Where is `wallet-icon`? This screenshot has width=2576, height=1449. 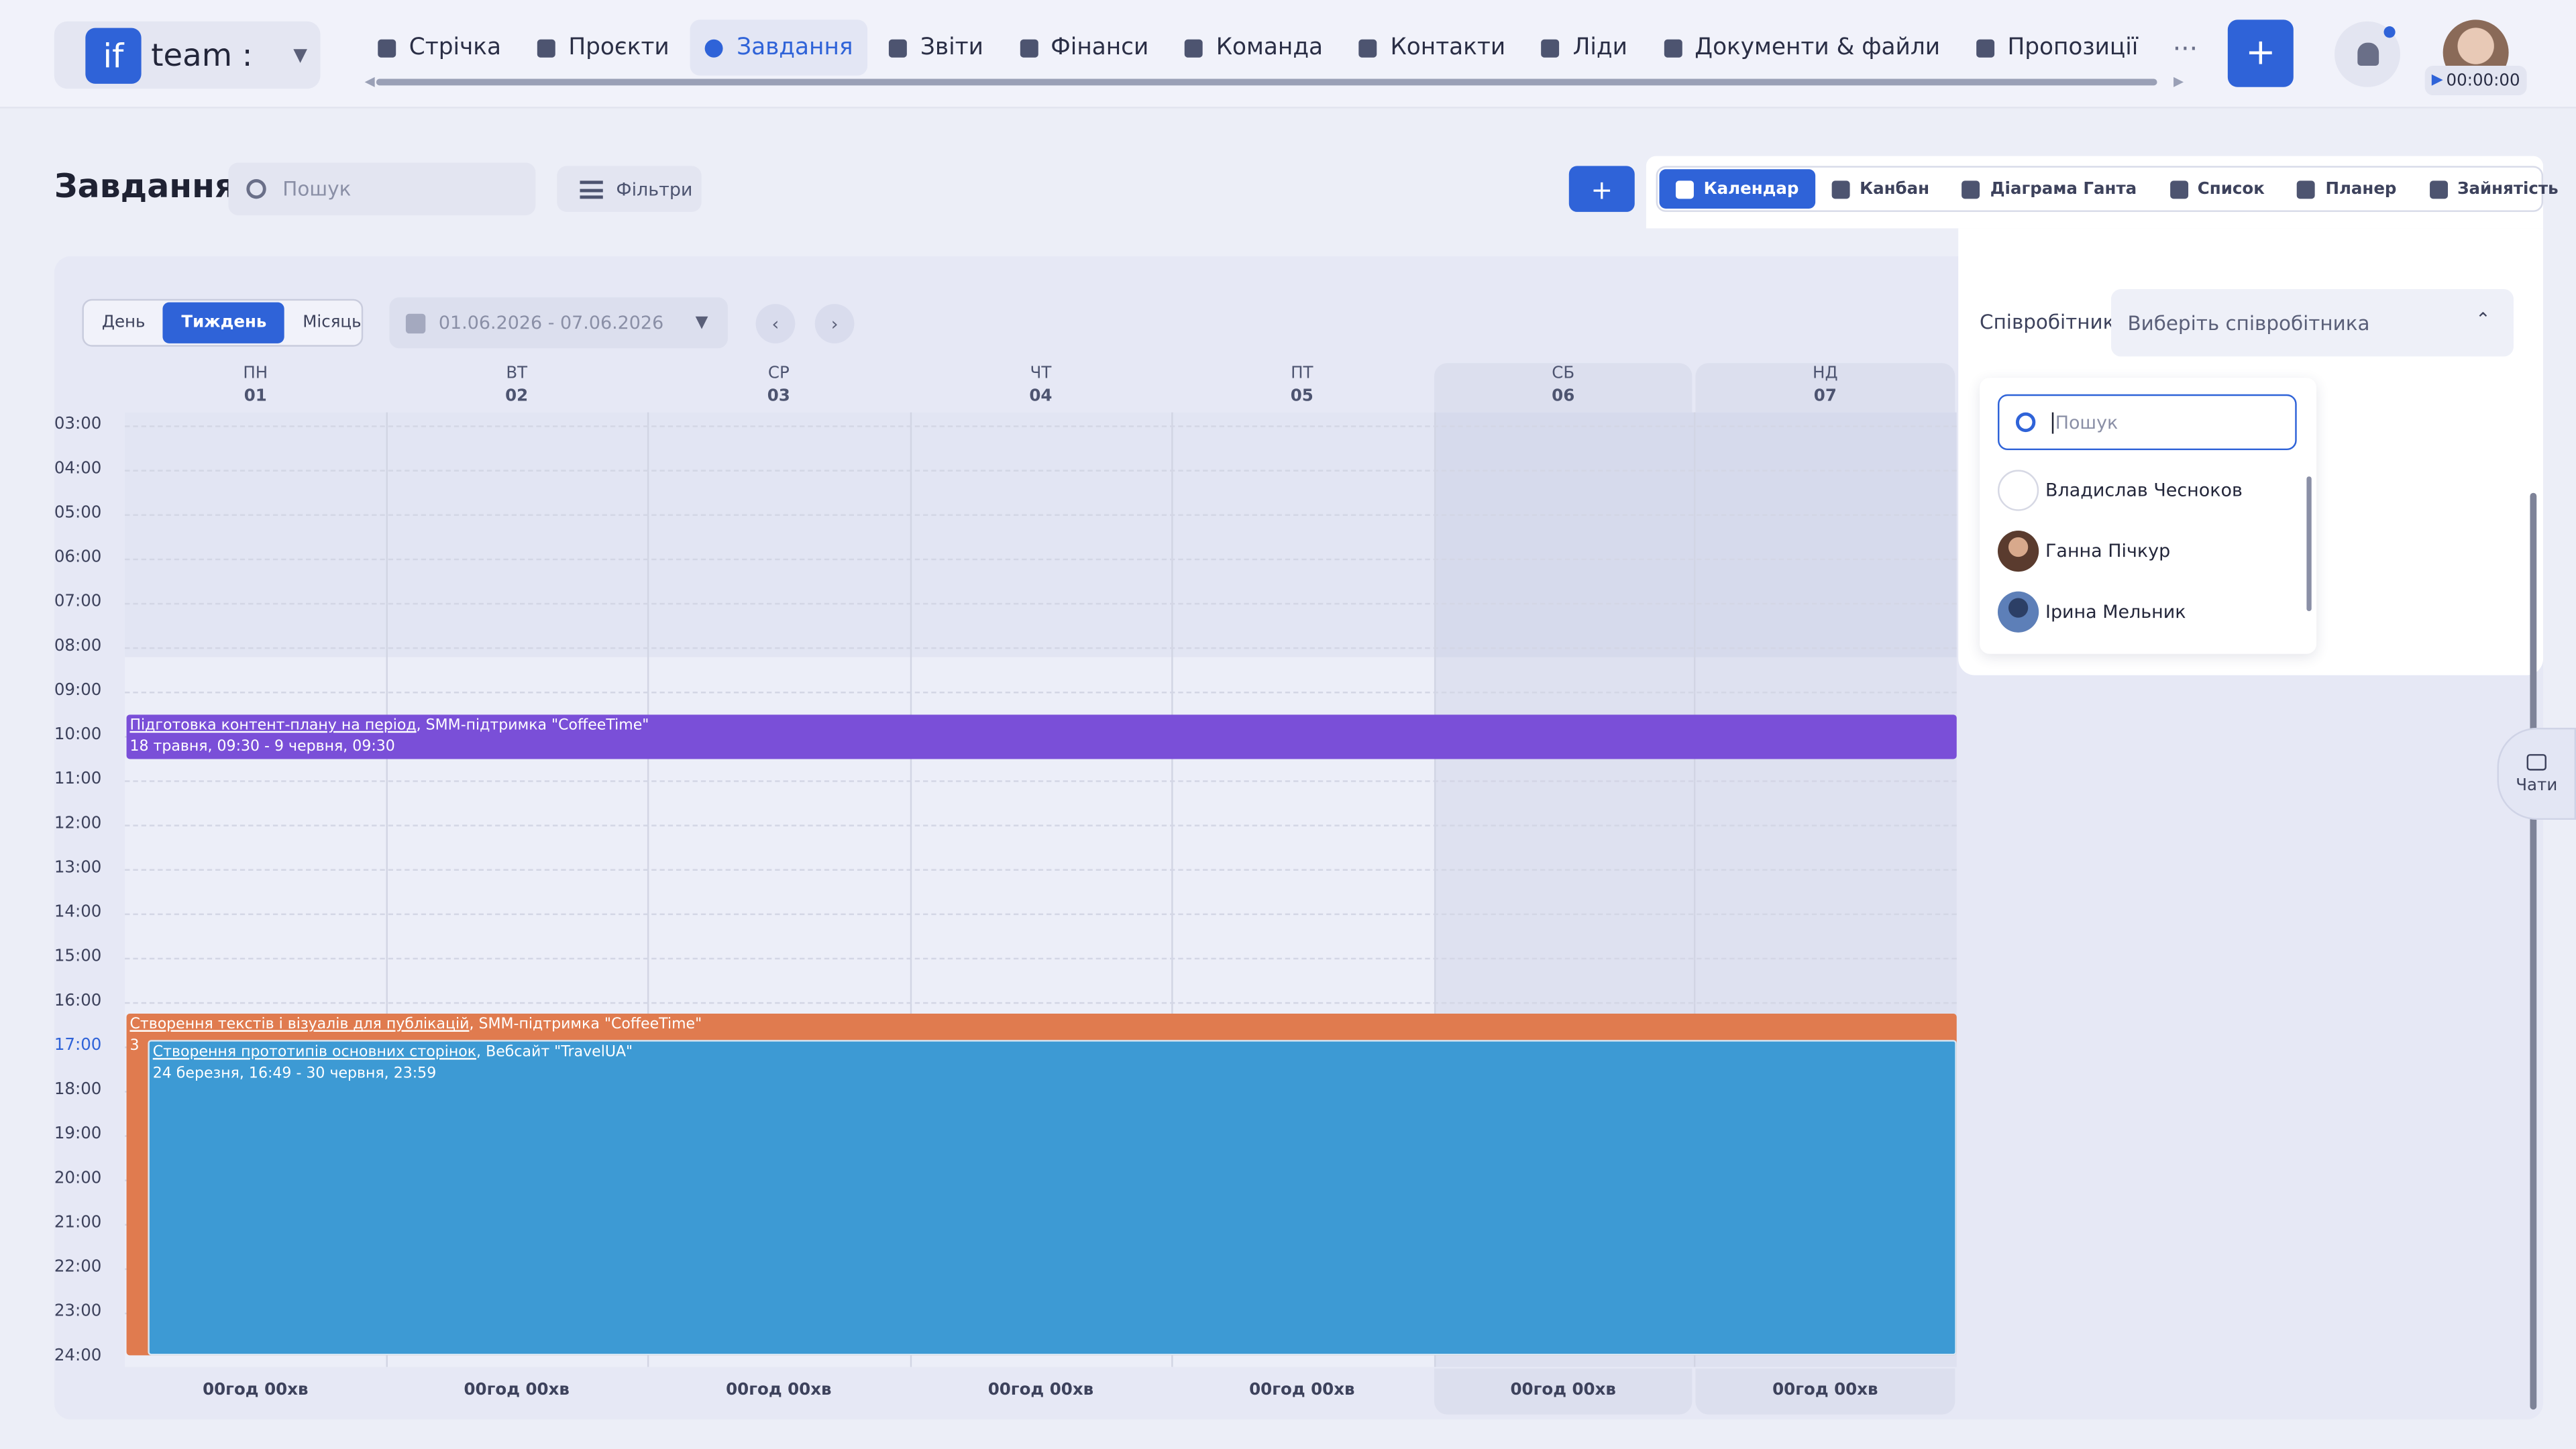 wallet-icon is located at coordinates (1028, 47).